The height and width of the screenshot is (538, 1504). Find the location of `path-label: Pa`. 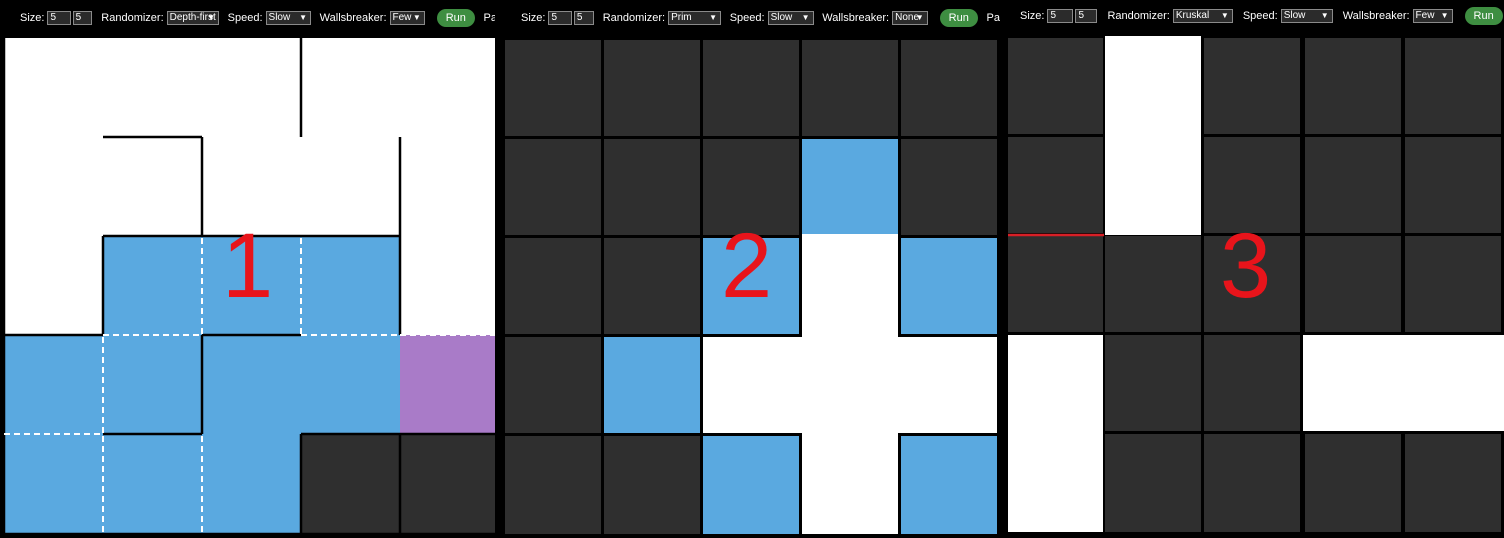

path-label: Pa is located at coordinates (993, 18).